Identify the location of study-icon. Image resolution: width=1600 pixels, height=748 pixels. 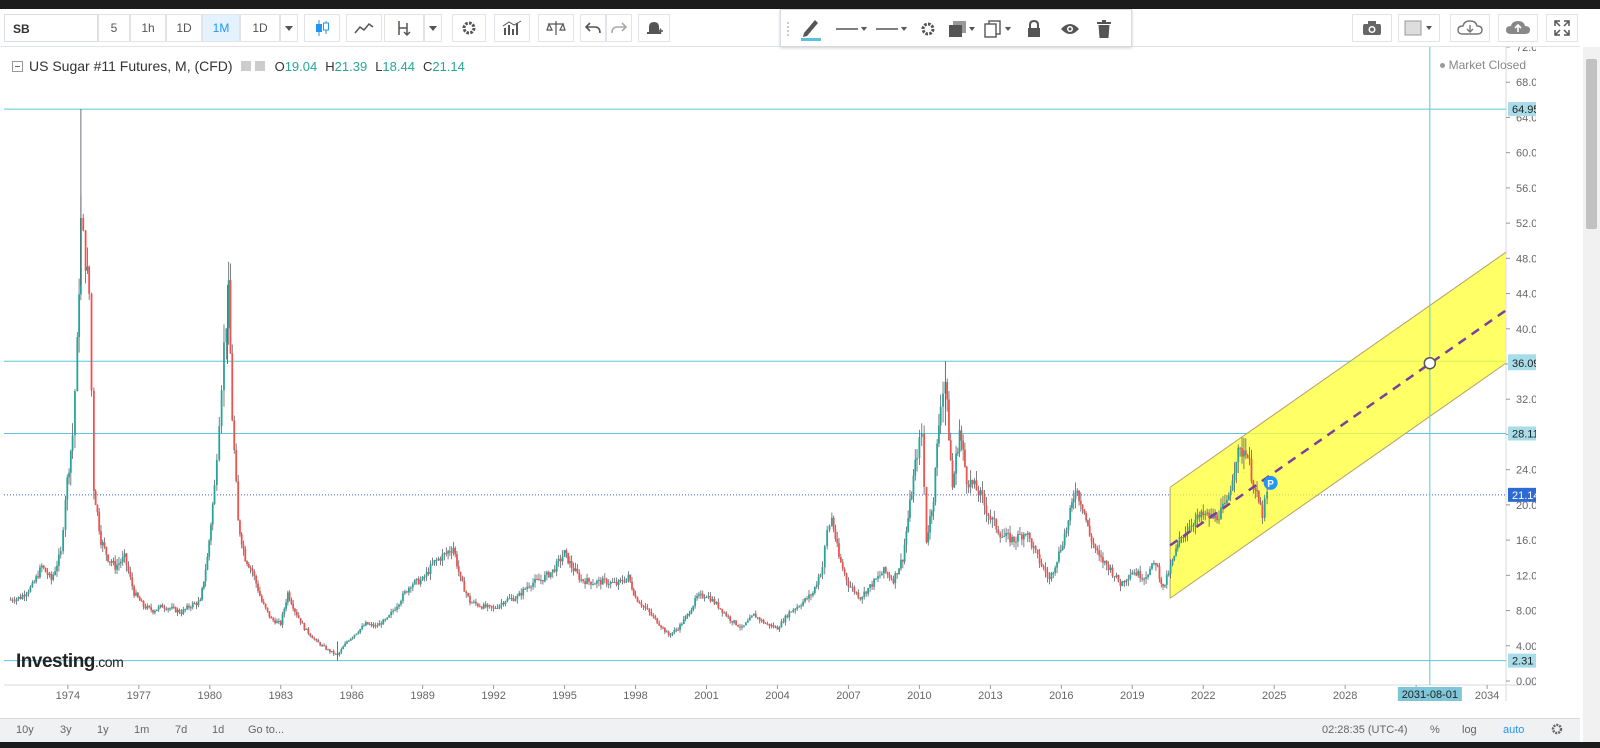
(512, 28).